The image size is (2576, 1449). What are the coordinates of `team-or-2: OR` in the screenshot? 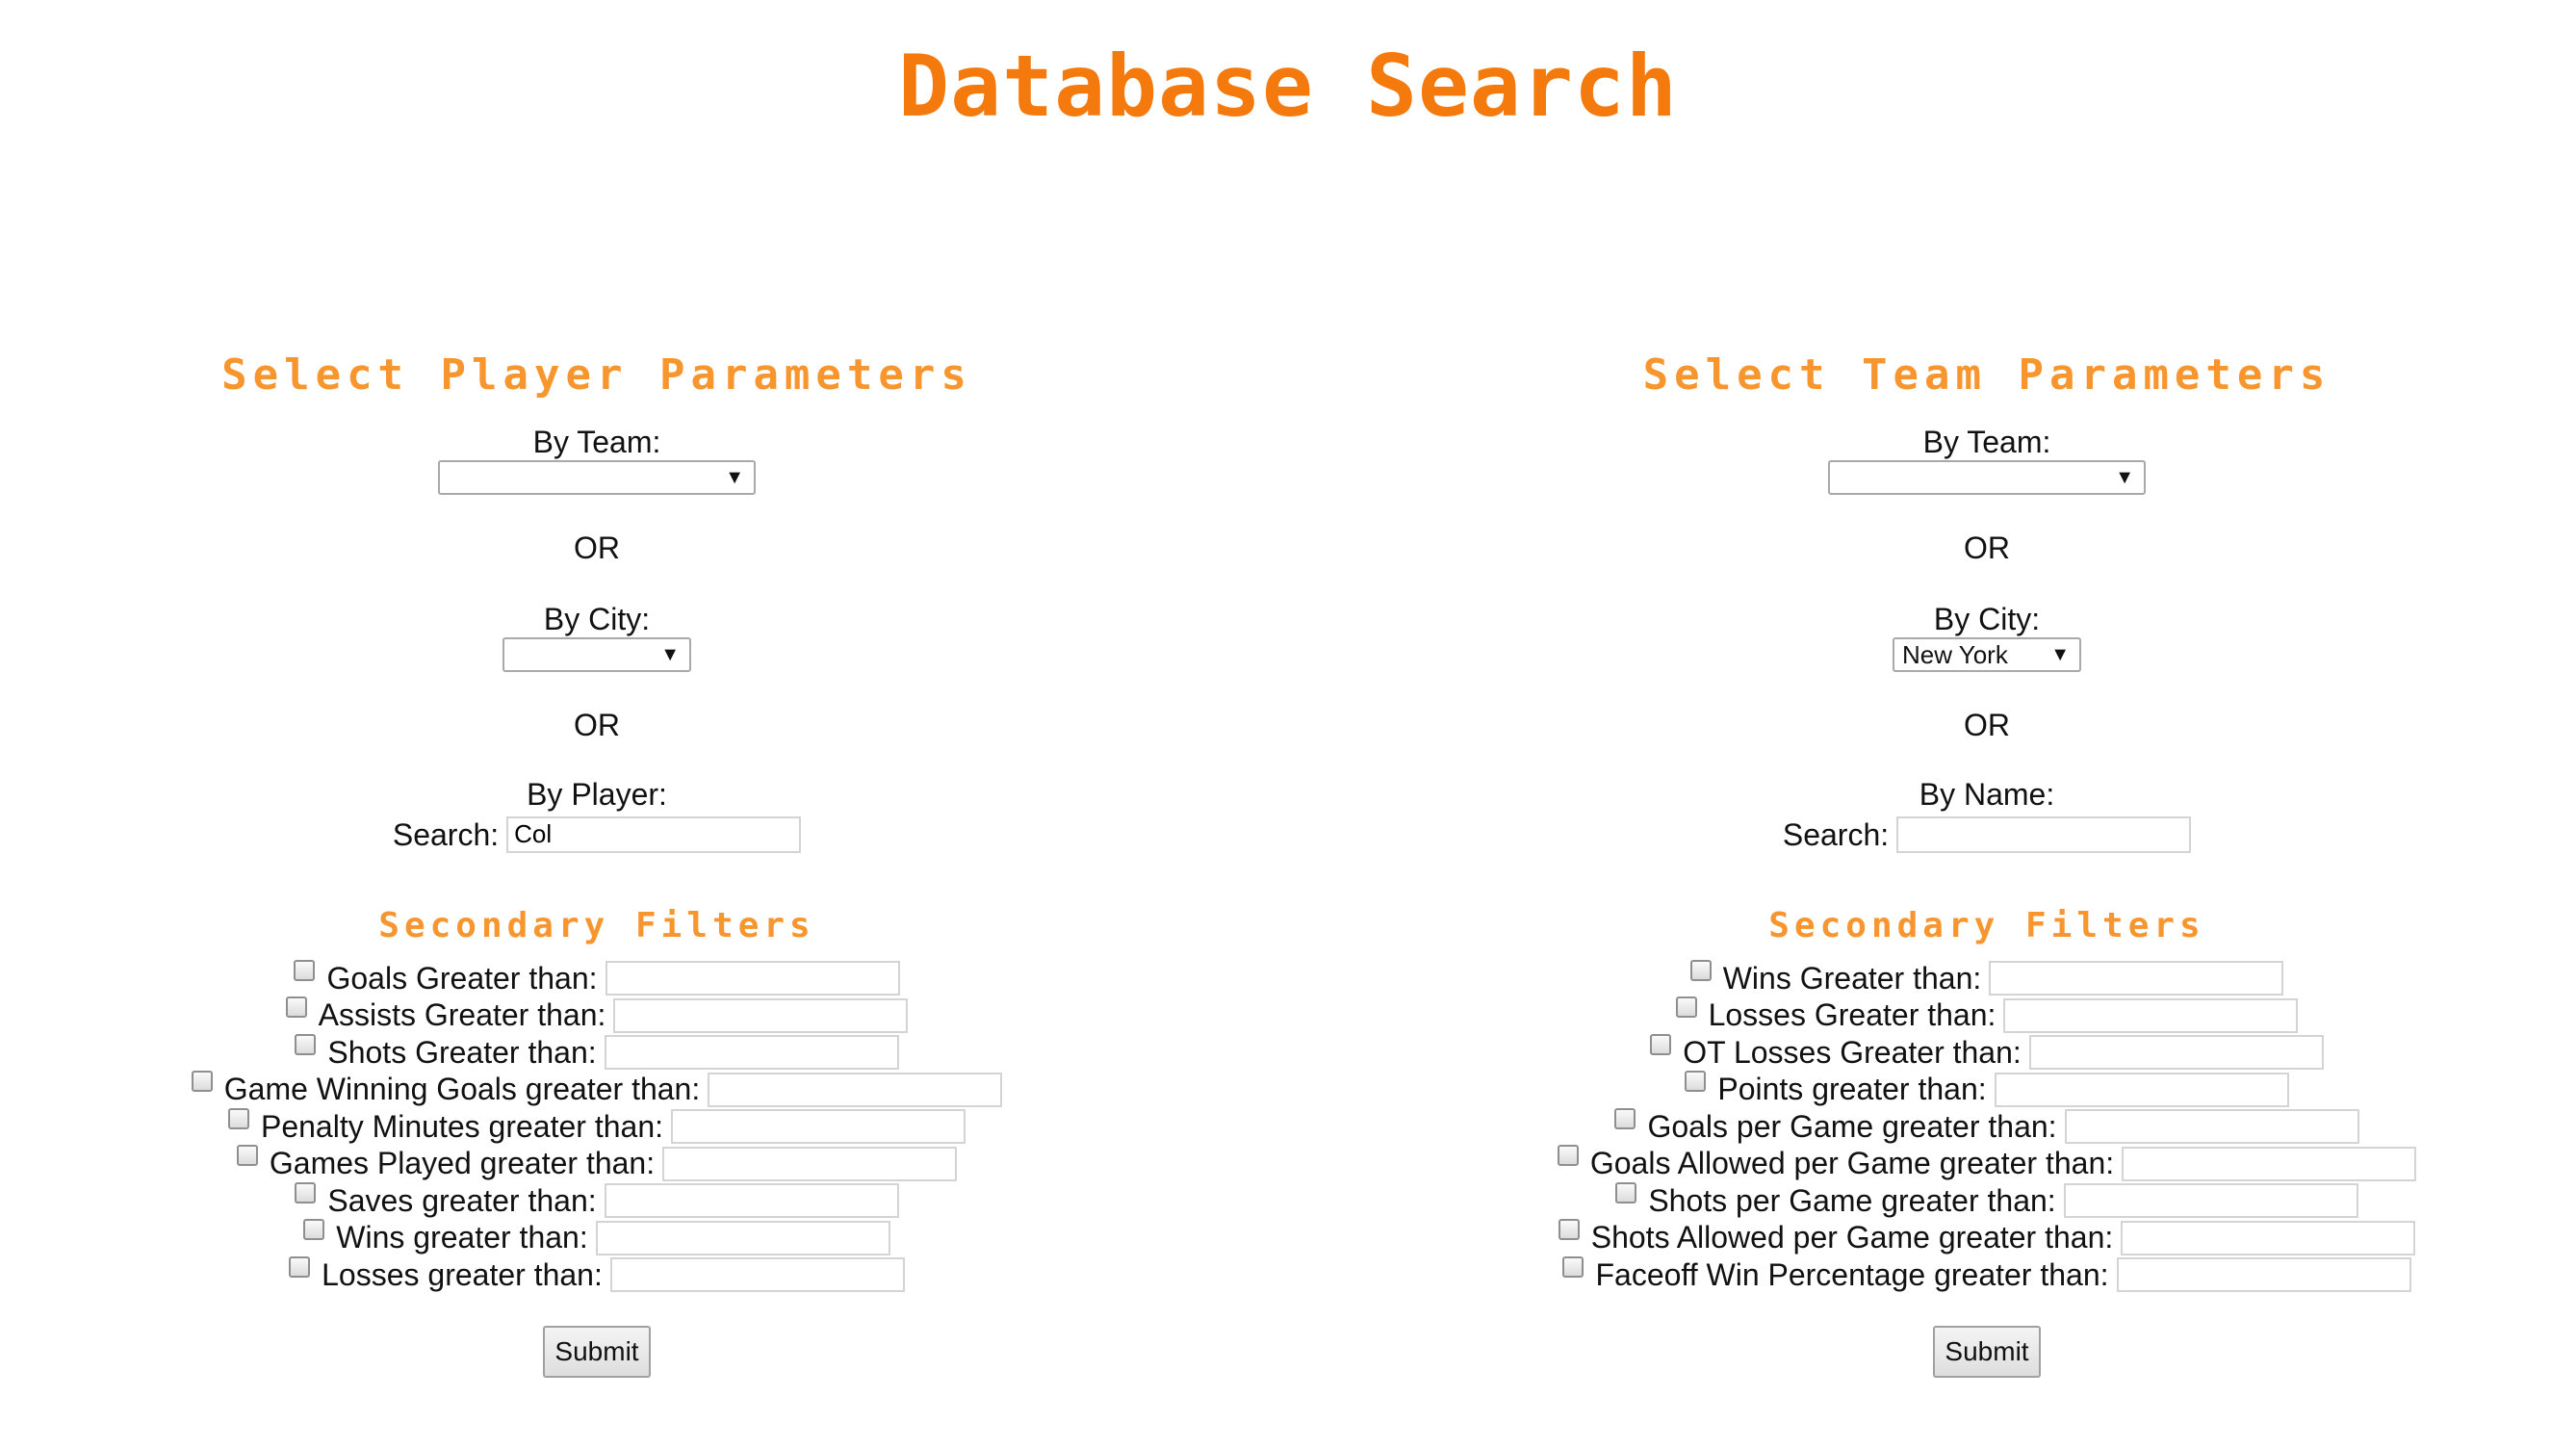 It's located at (1987, 725).